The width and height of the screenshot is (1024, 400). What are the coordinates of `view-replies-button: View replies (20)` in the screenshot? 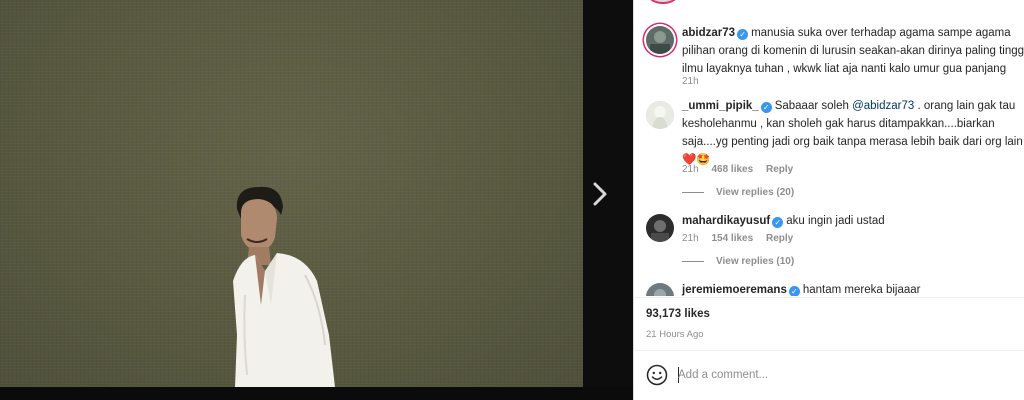 It's located at (738, 192).